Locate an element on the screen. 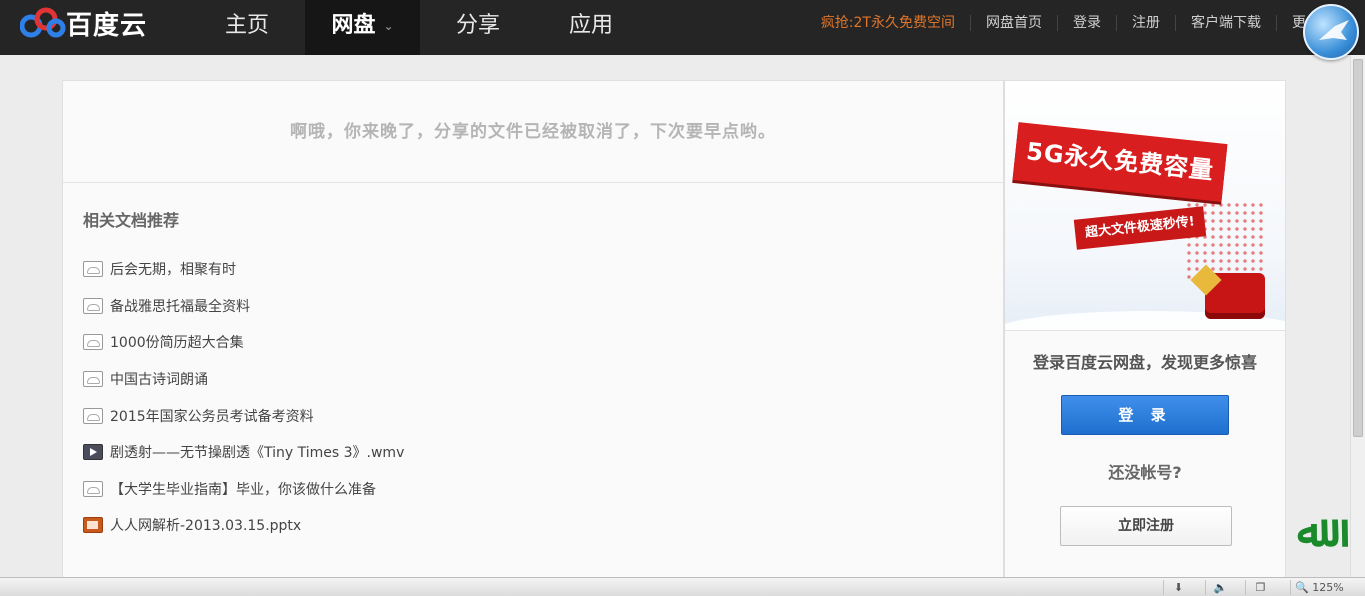 The image size is (1365, 596). doc-label: 后会无期，相聚有时 is located at coordinates (173, 270).